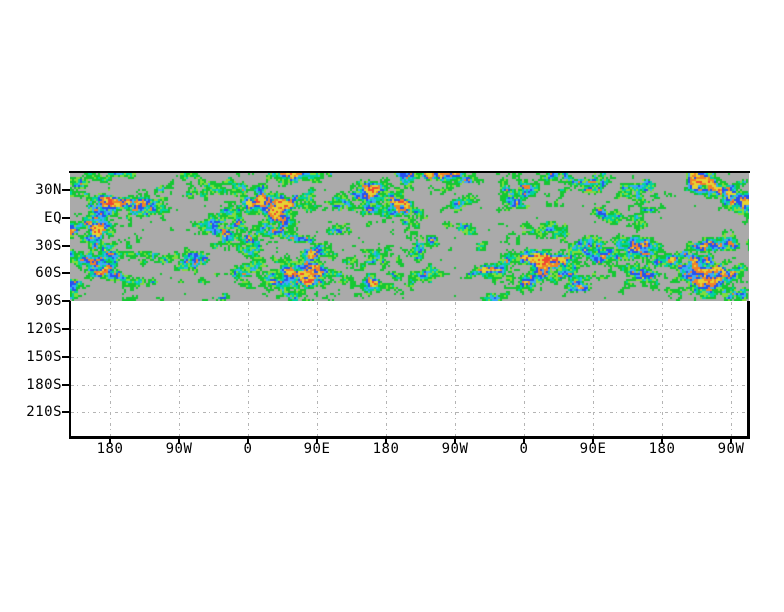  Describe the element at coordinates (44, 412) in the screenshot. I see `y-tick-label: 210S` at that location.